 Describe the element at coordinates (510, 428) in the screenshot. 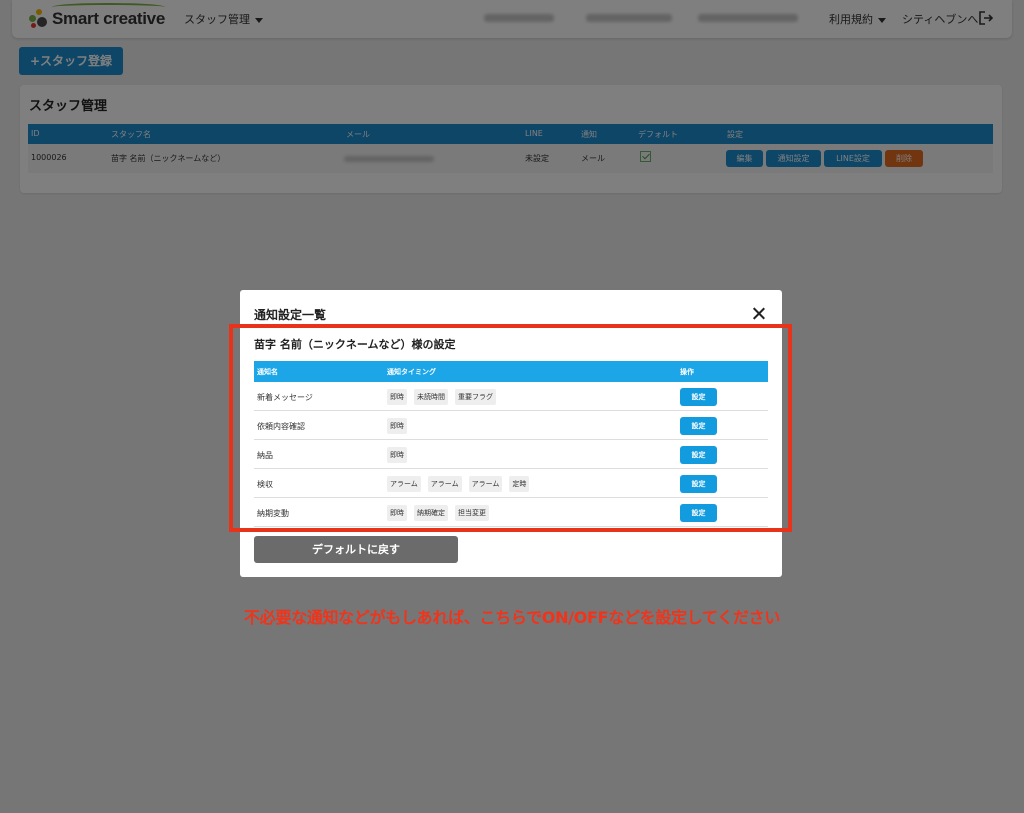

I see `highlight-frame` at that location.